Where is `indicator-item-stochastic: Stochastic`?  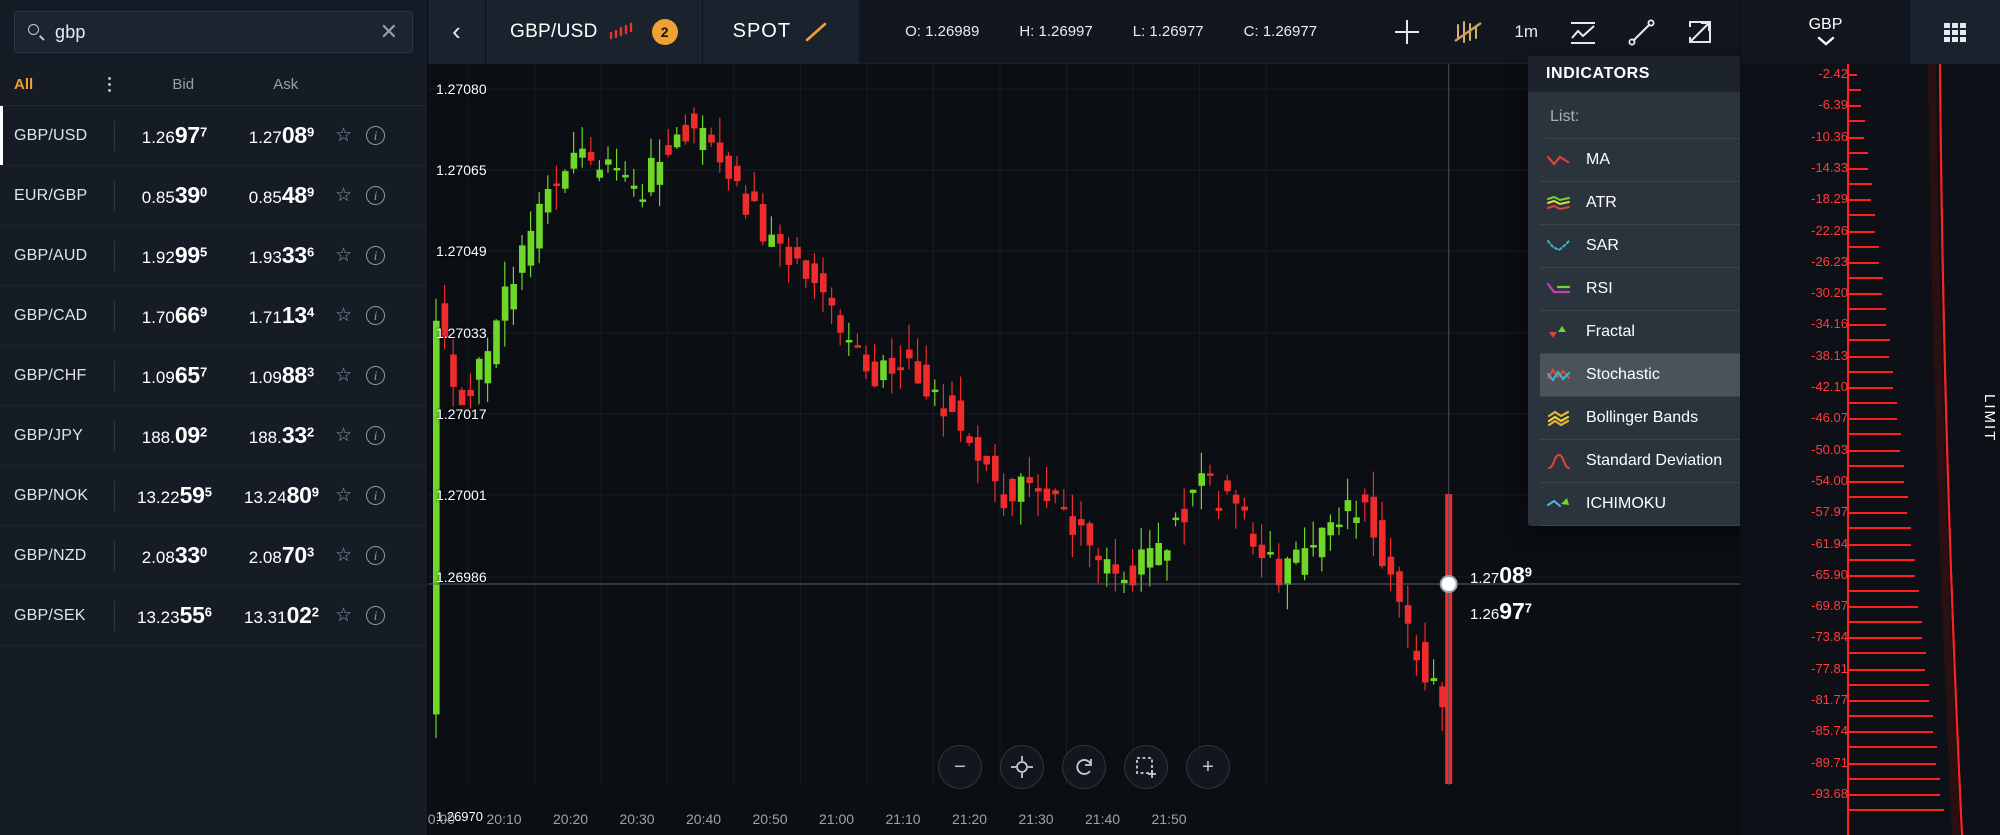
indicator-item-stochastic: Stochastic is located at coordinates (1640, 375).